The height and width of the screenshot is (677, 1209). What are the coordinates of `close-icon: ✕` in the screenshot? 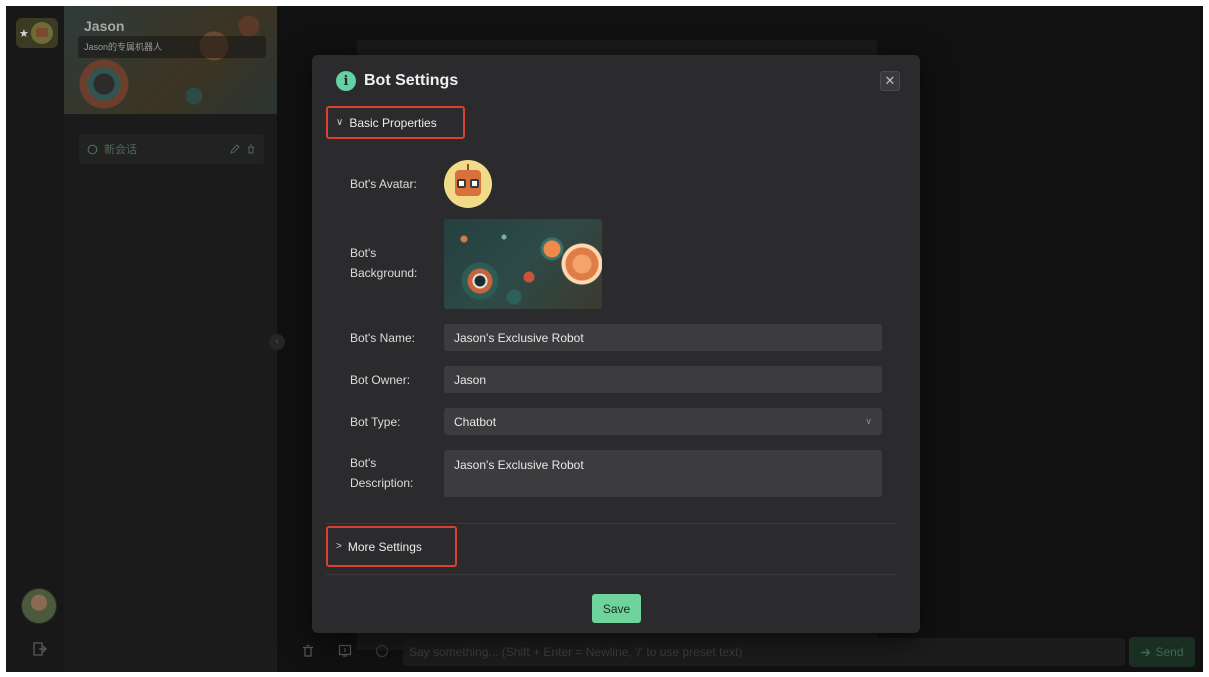 It's located at (890, 80).